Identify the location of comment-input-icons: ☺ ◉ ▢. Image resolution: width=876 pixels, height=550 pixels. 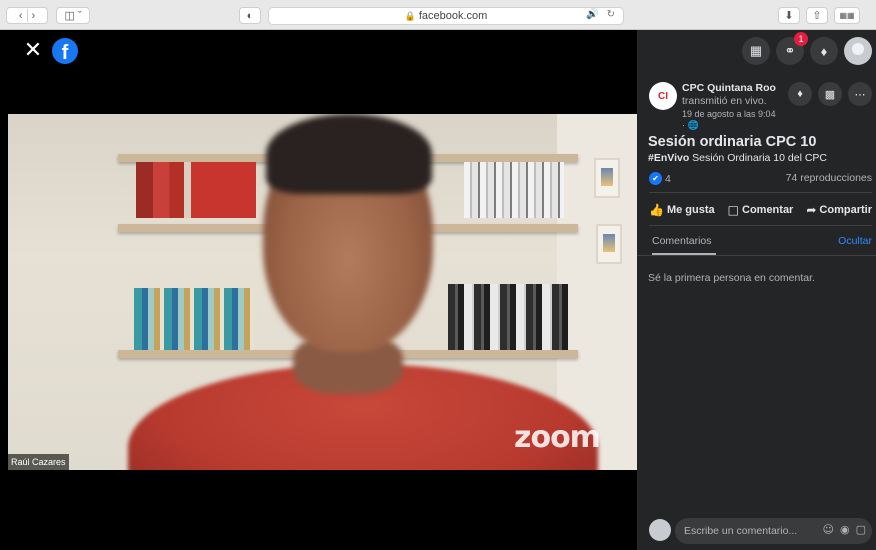
(844, 529).